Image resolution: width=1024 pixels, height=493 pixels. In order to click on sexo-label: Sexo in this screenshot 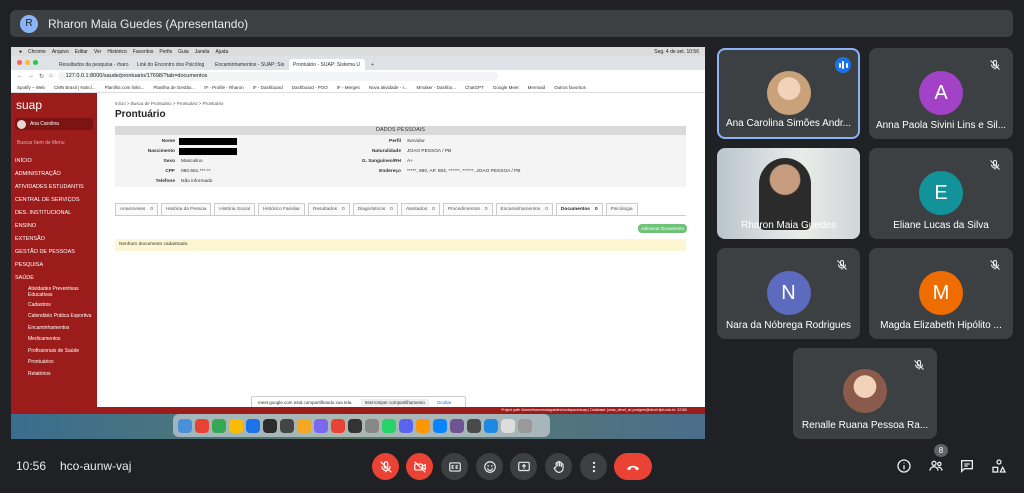, I will do `click(169, 161)`.